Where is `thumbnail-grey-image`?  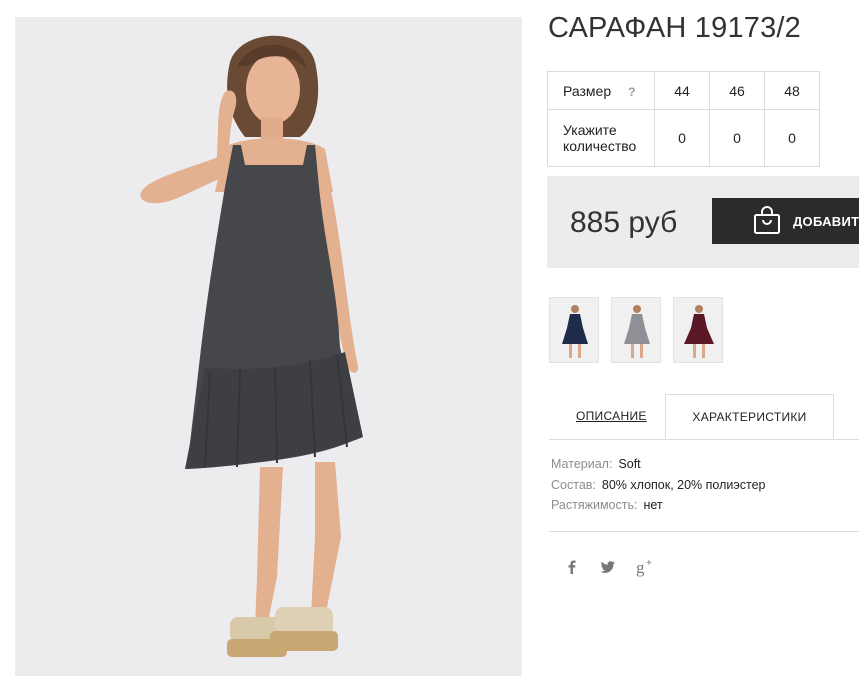
thumbnail-grey-image is located at coordinates (637, 331).